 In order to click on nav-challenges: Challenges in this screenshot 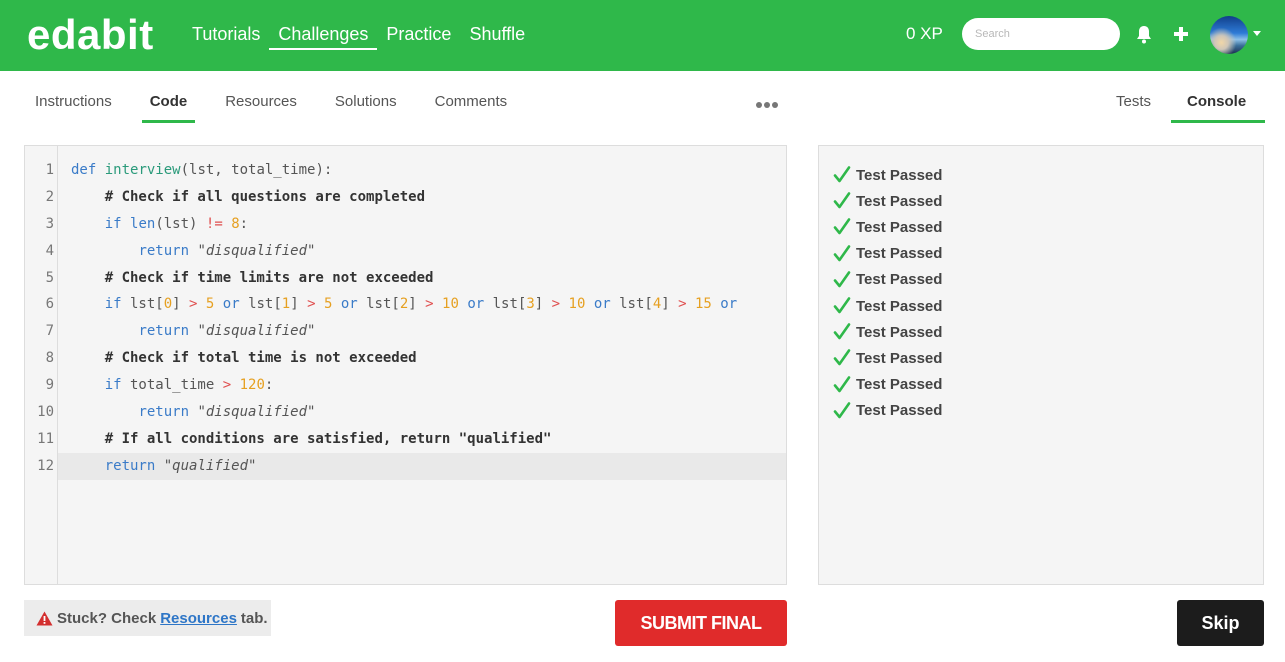, I will do `click(323, 35)`.